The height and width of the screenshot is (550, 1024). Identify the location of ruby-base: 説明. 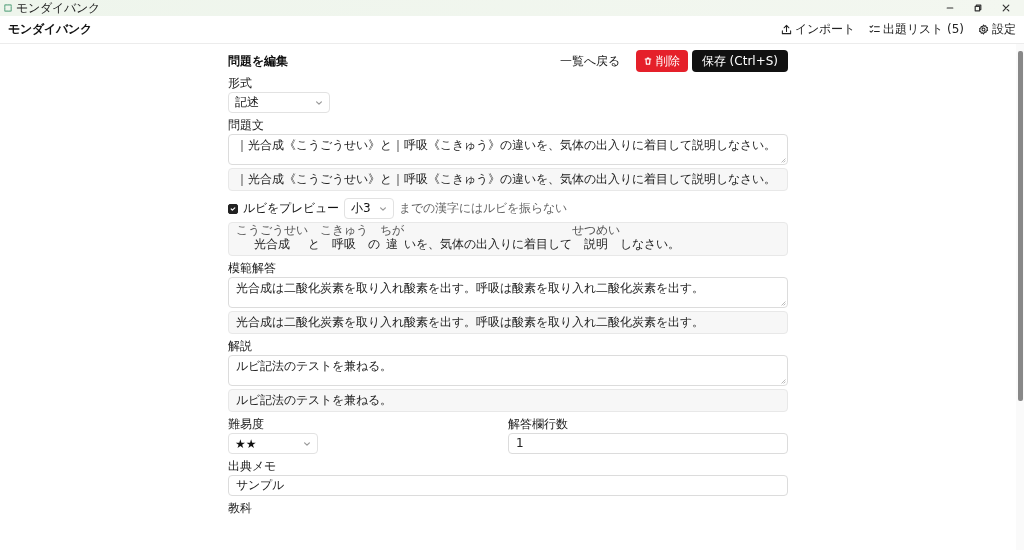
(596, 244).